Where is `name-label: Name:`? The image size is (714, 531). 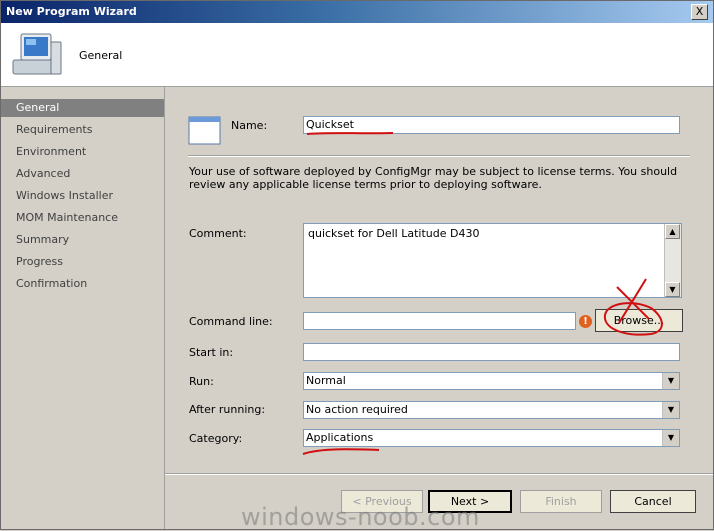 name-label: Name: is located at coordinates (249, 125).